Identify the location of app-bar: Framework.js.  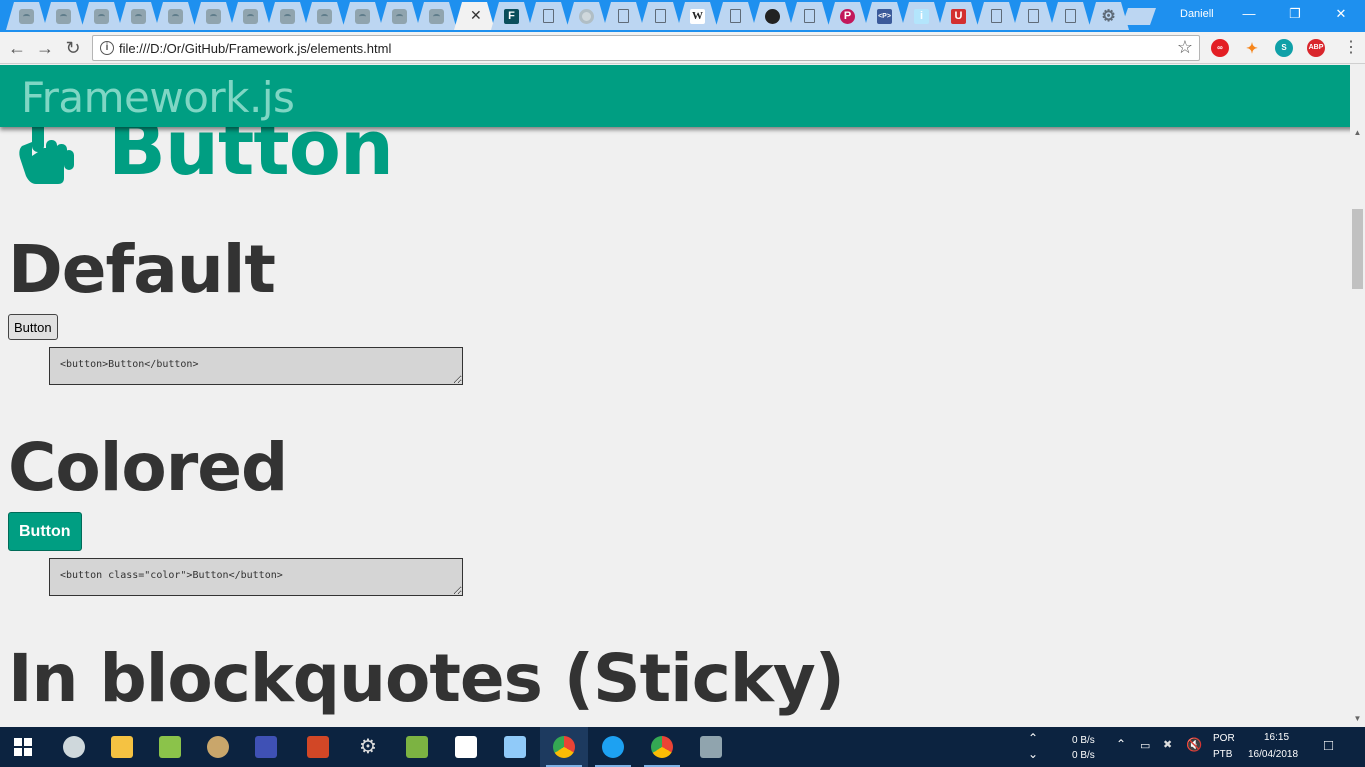
(675, 96).